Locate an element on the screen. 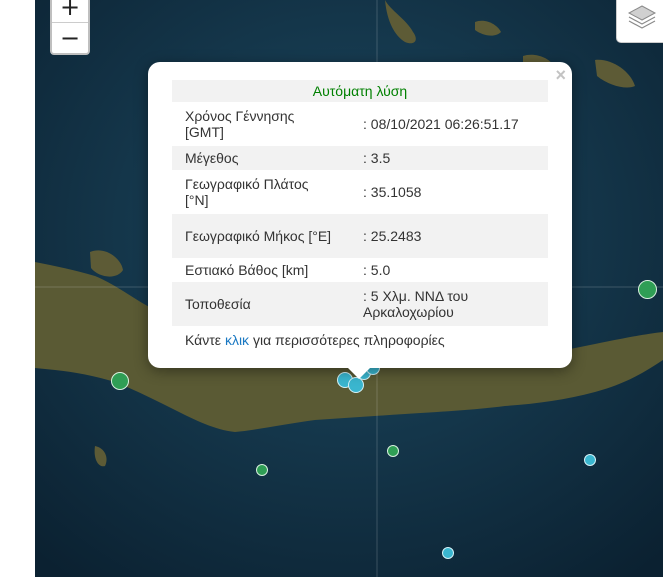 Image resolution: width=663 pixels, height=577 pixels. zoom-in-button: + is located at coordinates (70, 11).